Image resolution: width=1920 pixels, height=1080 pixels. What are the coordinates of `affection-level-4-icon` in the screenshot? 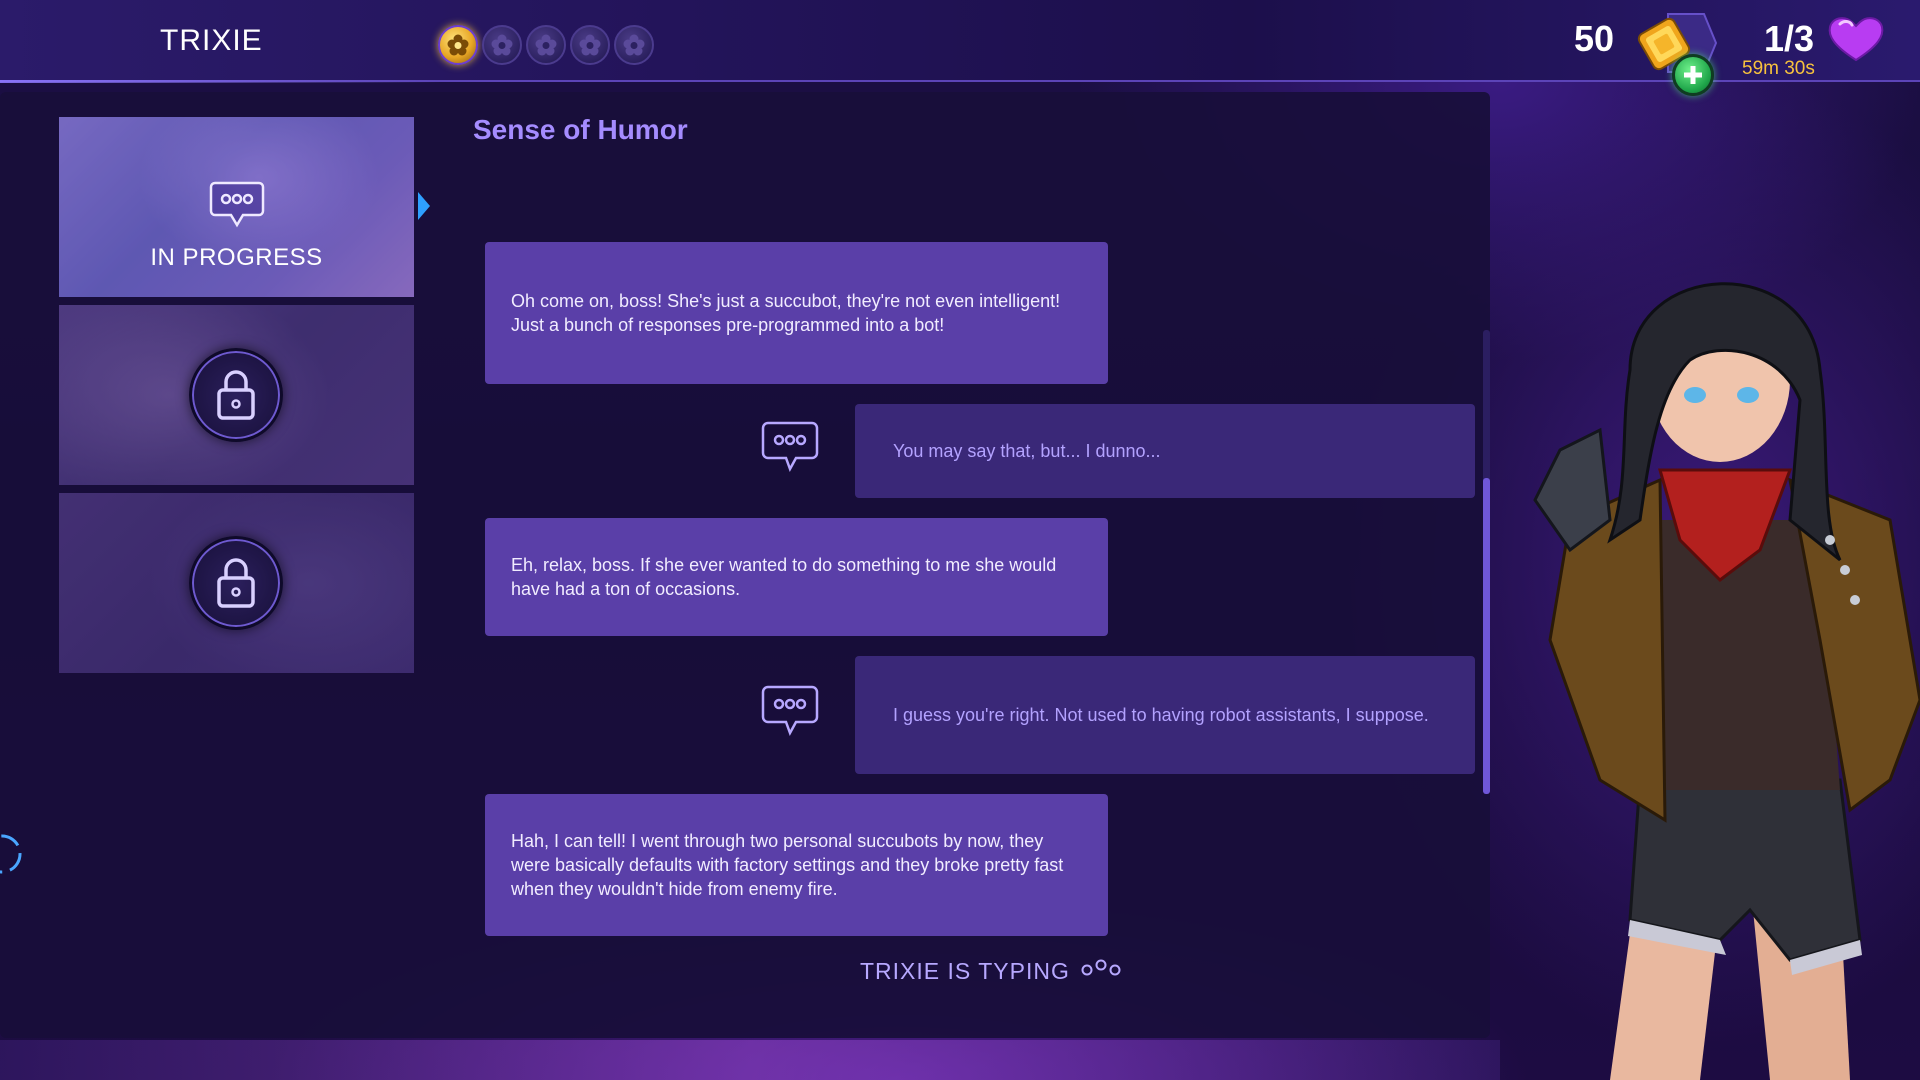 It's located at (590, 45).